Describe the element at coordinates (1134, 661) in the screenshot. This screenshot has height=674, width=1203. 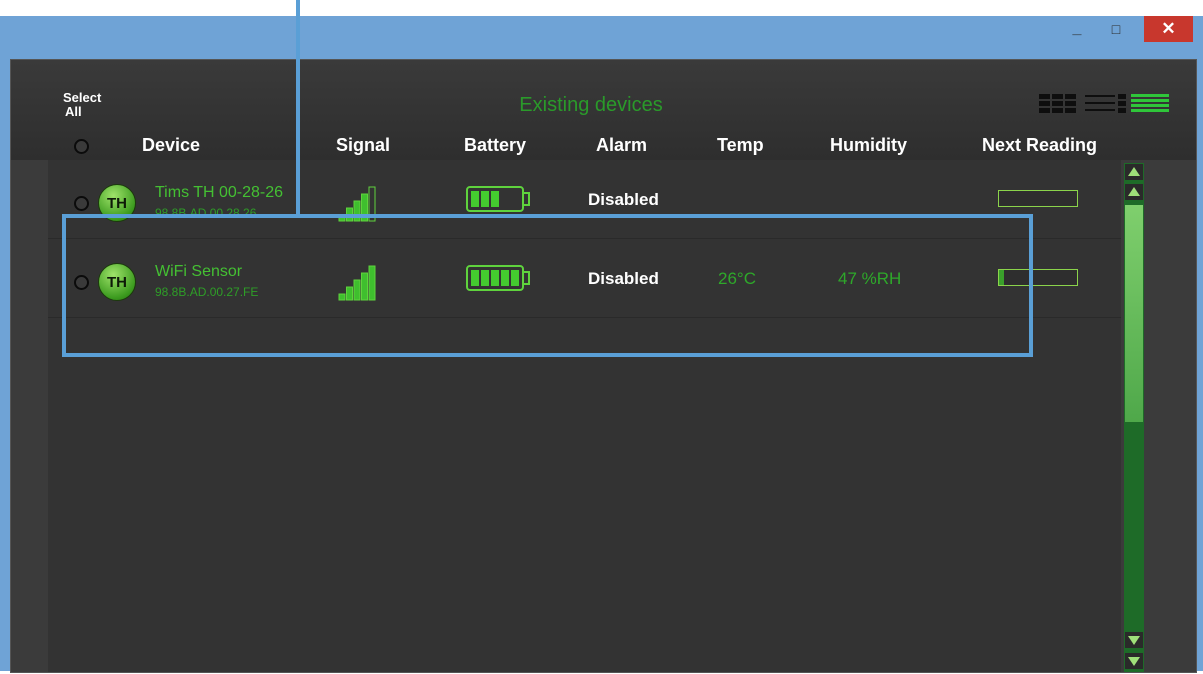
I see `scroll-down-icon` at that location.